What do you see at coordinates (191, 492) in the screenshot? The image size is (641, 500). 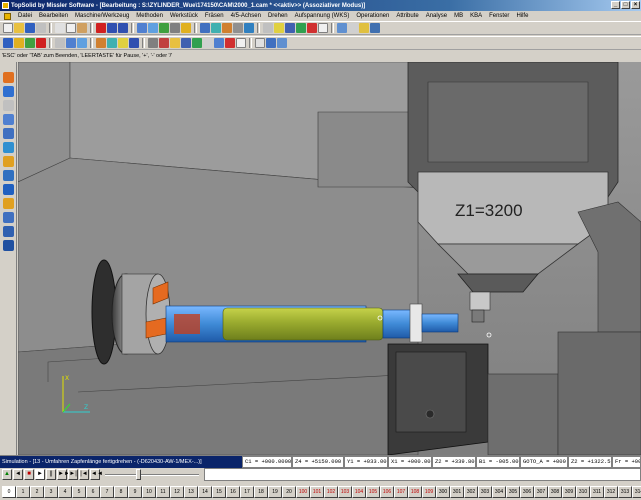 I see `number-button-13: 13` at bounding box center [191, 492].